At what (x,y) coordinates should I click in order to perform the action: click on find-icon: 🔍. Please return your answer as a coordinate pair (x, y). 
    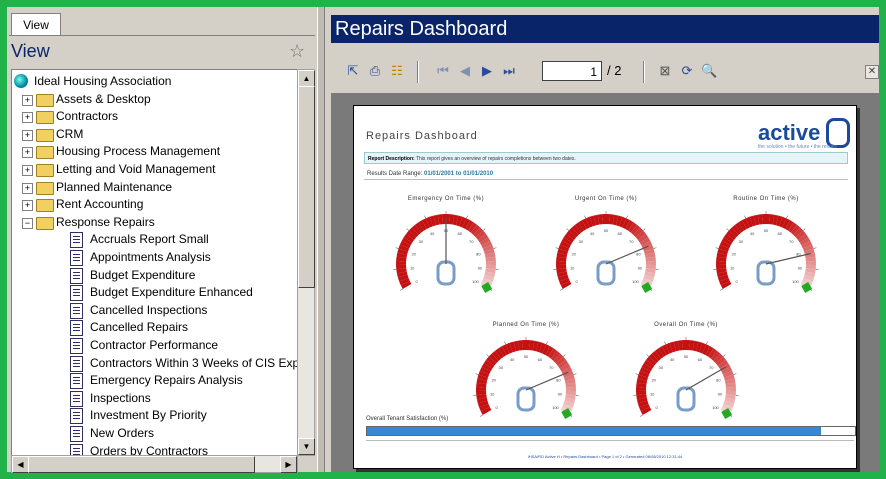
    Looking at the image, I should click on (709, 71).